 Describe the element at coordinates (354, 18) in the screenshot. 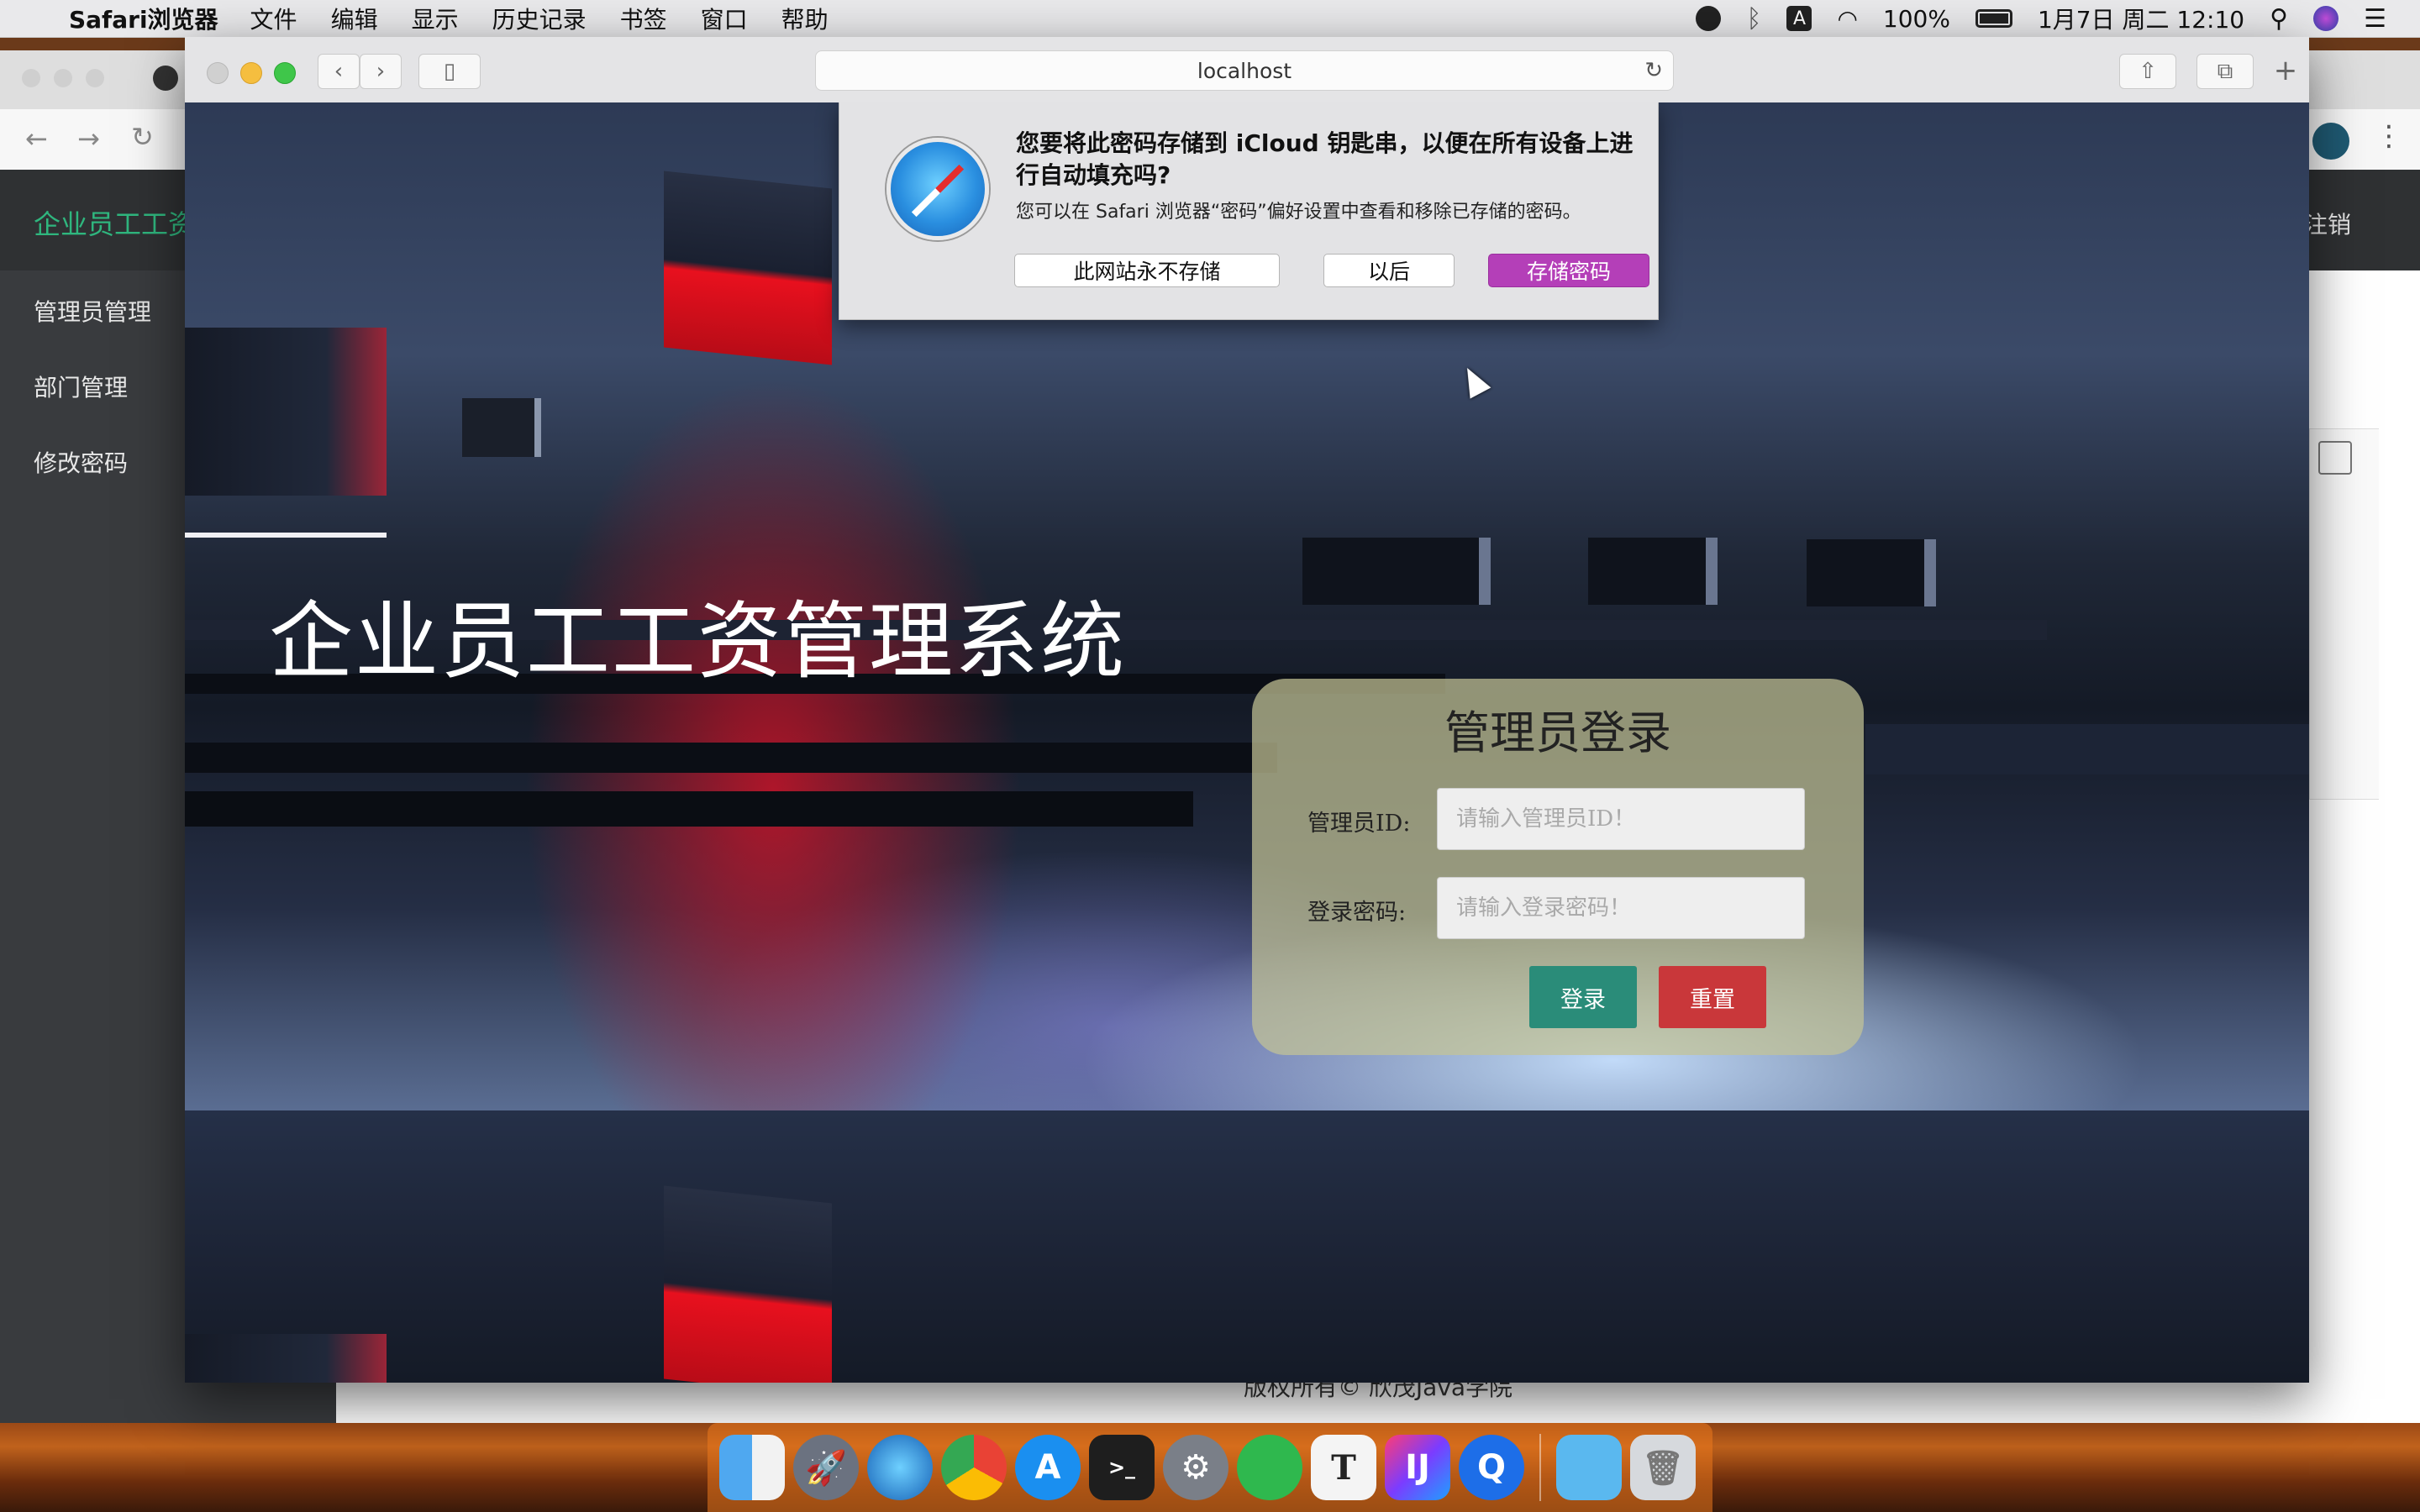

I see `menu-edit: 编辑` at that location.